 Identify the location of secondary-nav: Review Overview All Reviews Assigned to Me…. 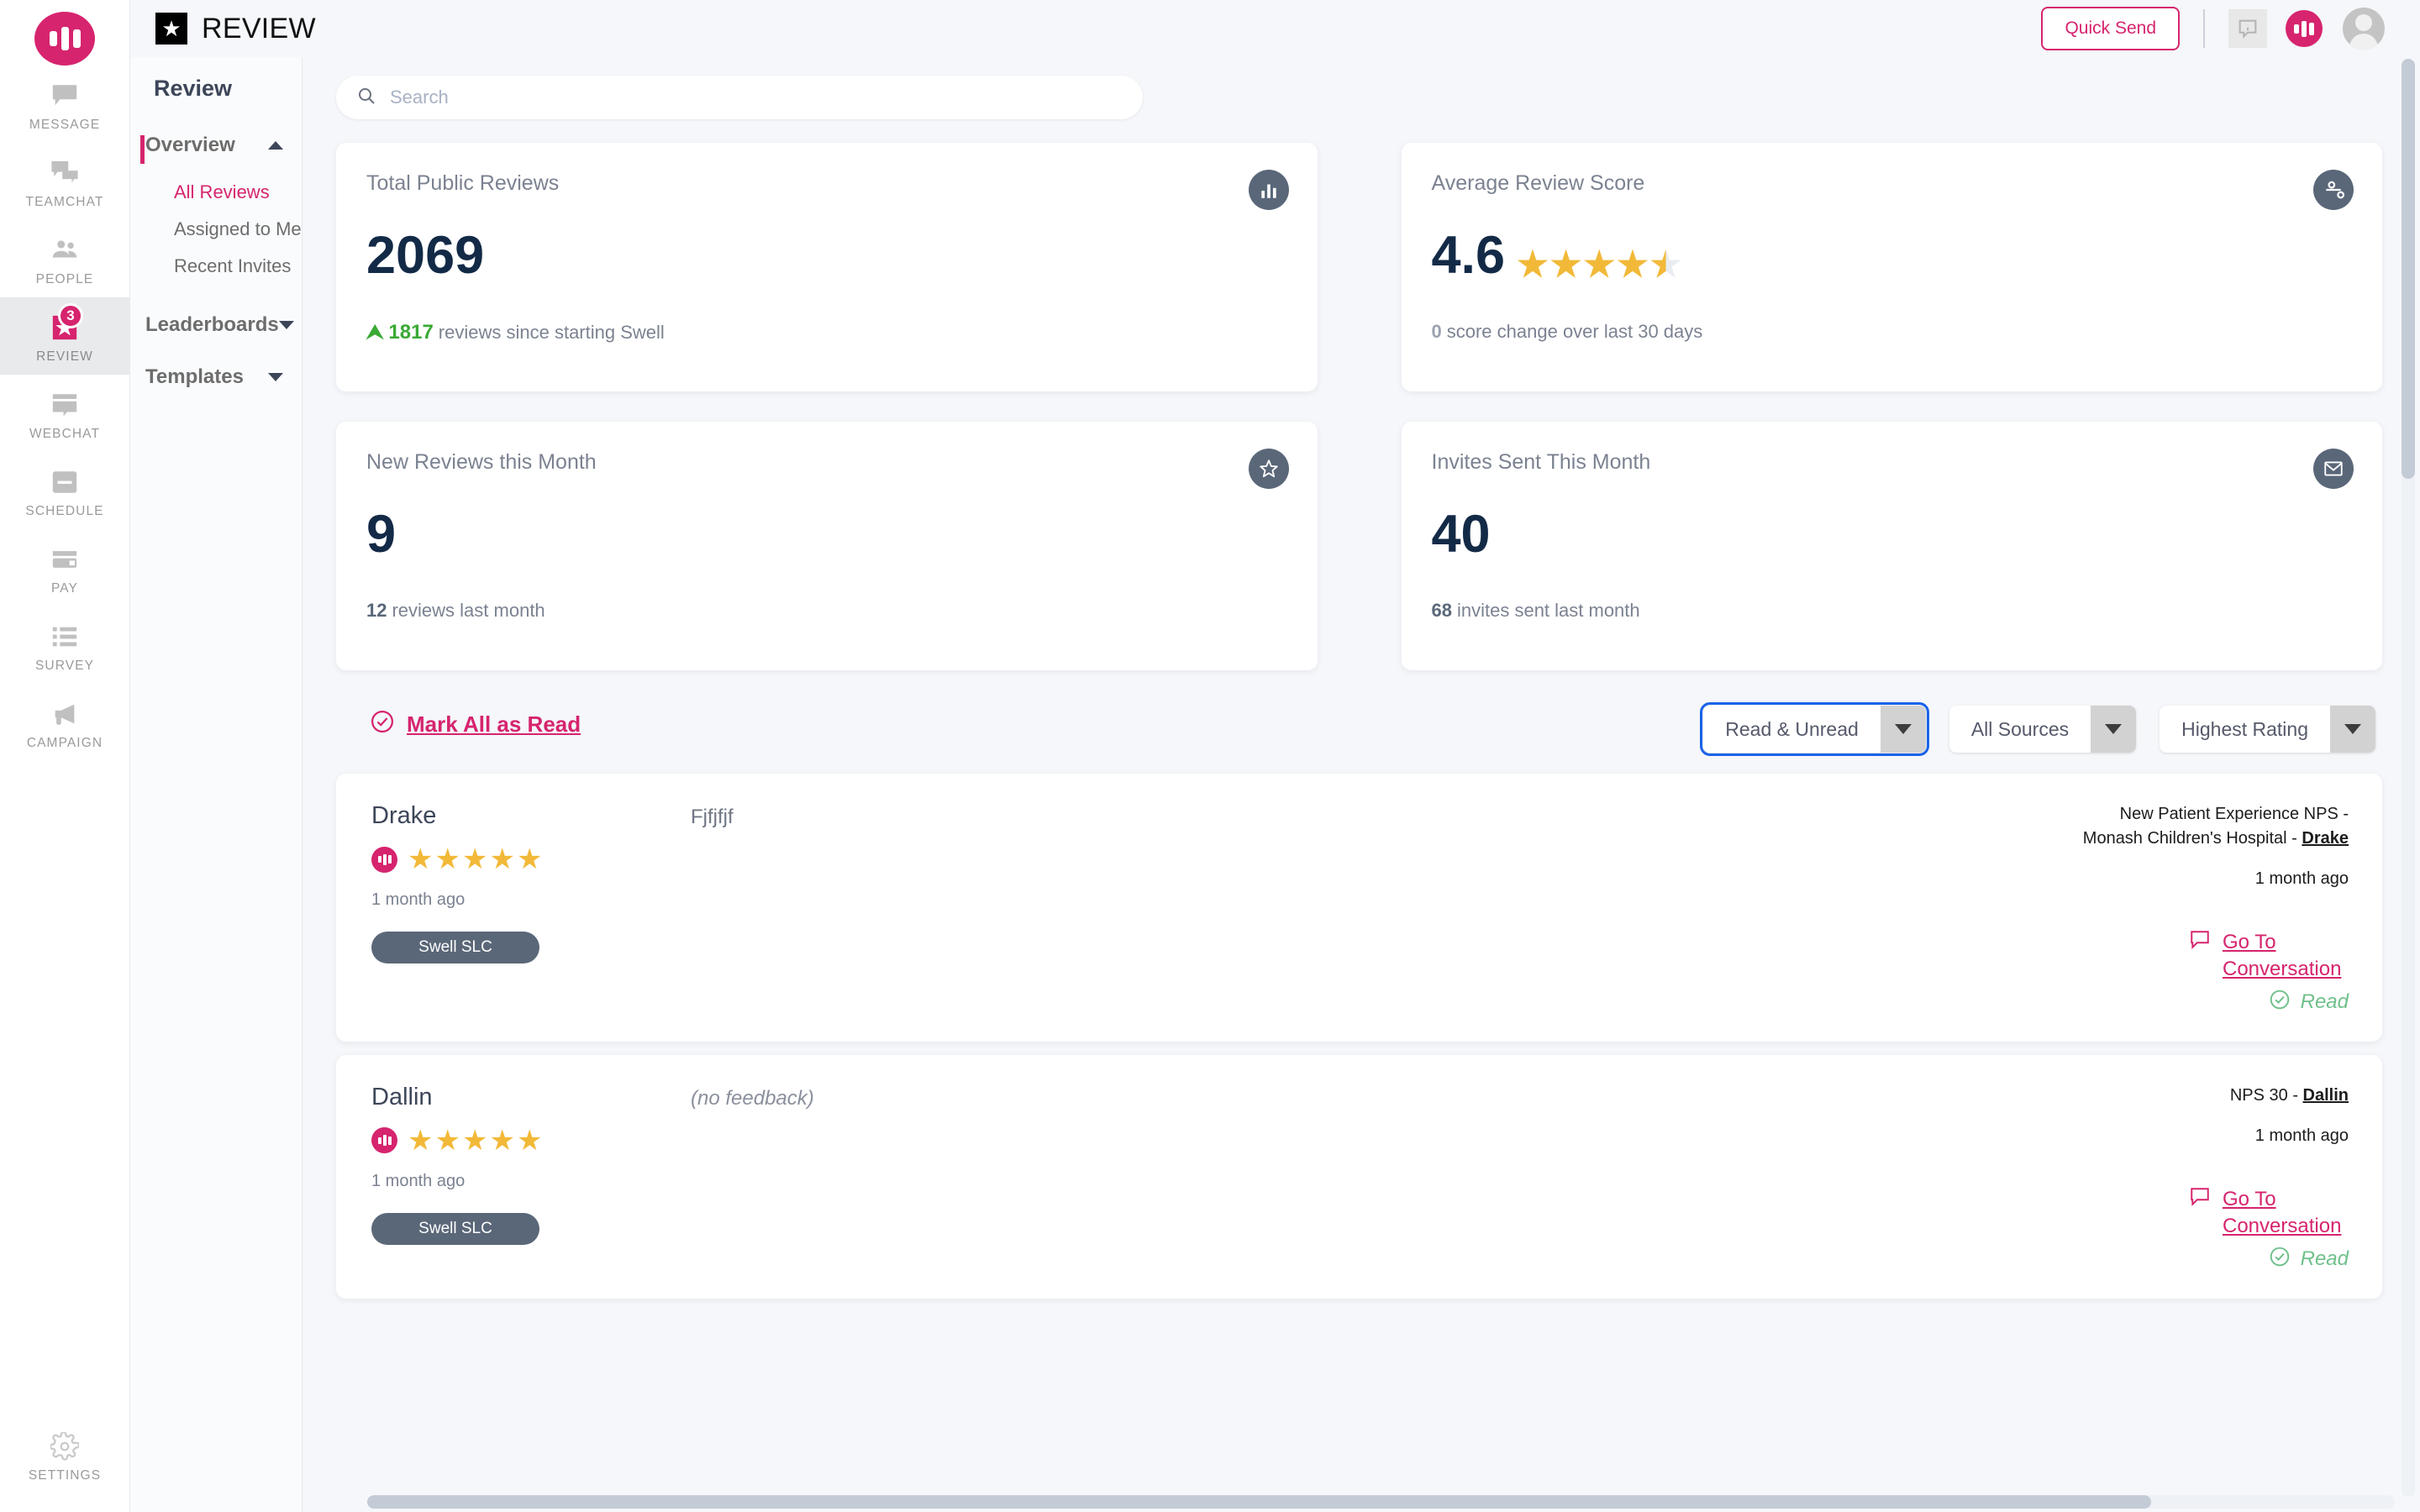
(216, 784).